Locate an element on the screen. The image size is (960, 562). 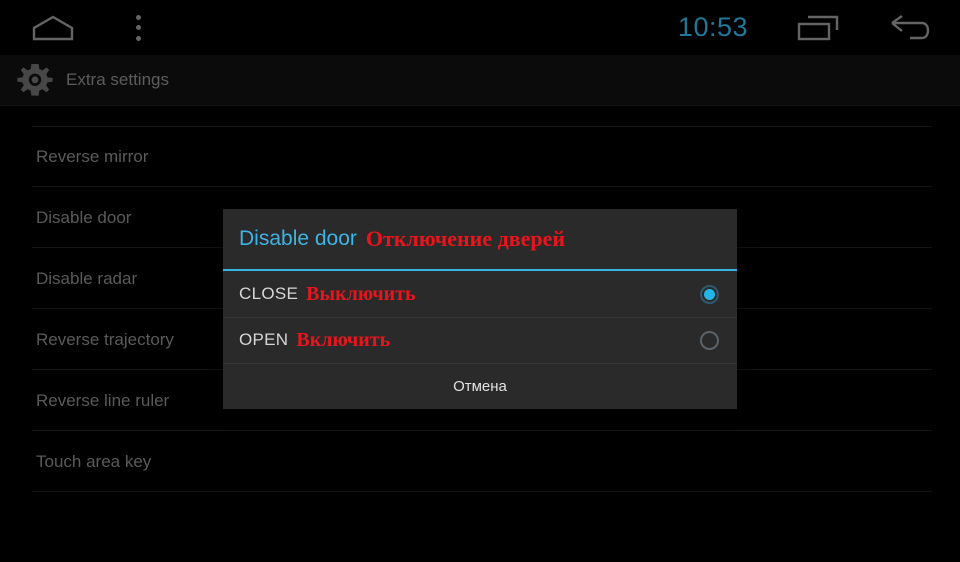
radio-button-selected is located at coordinates (709, 294).